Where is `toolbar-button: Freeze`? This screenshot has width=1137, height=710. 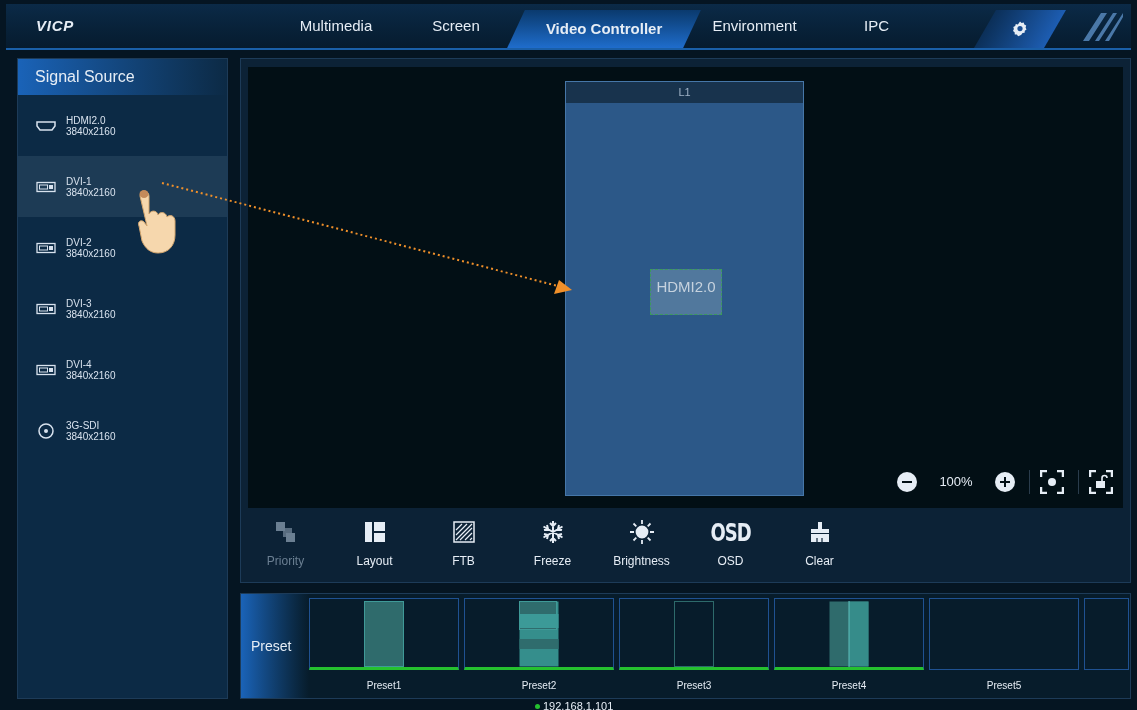
toolbar-button: Freeze is located at coordinates (552, 545).